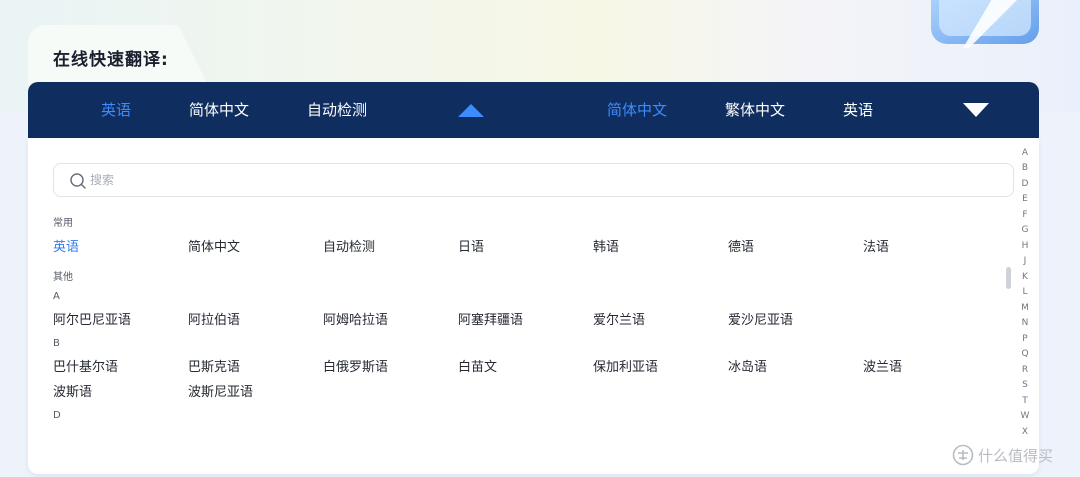 The height and width of the screenshot is (477, 1080). Describe the element at coordinates (63, 223) in the screenshot. I see `section-common-label: 常用` at that location.